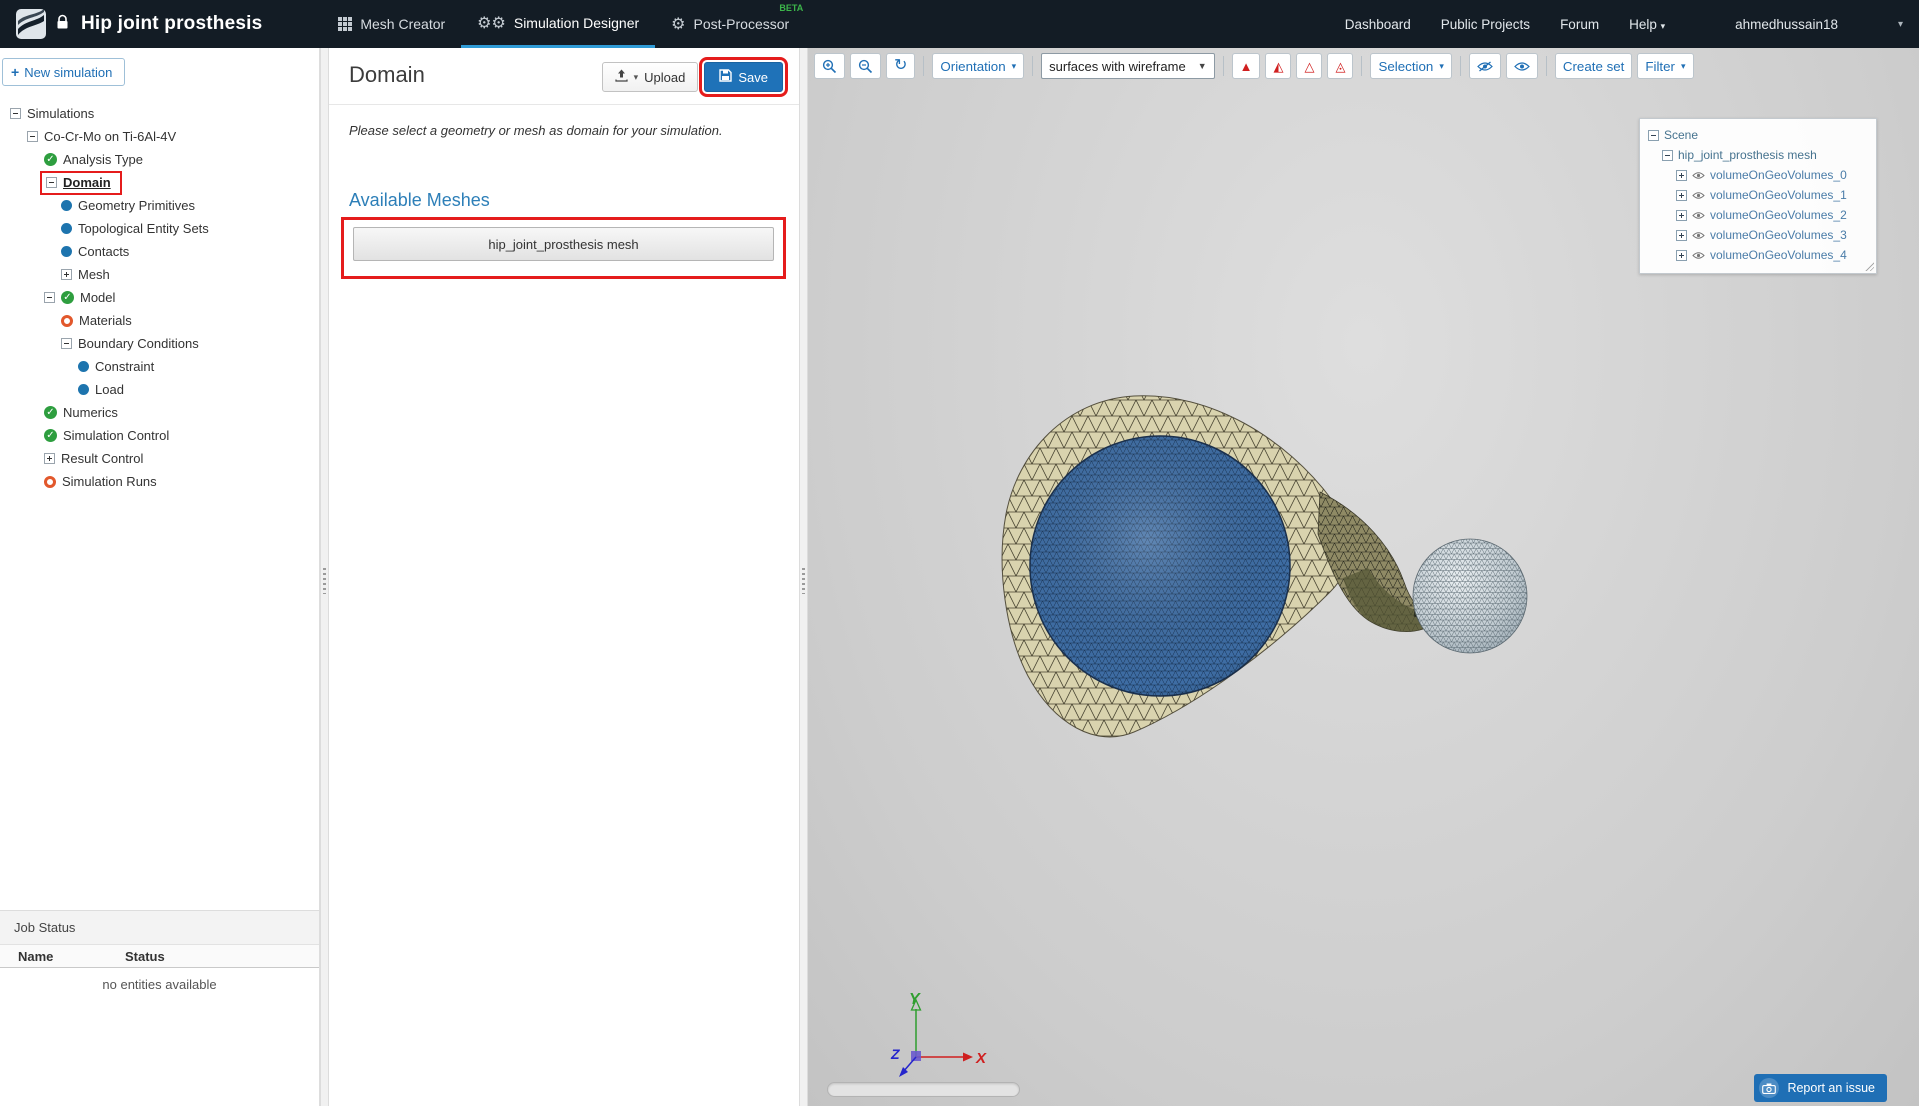  Describe the element at coordinates (1340, 66) in the screenshot. I see `mesh-quality-button-4: ◬` at that location.